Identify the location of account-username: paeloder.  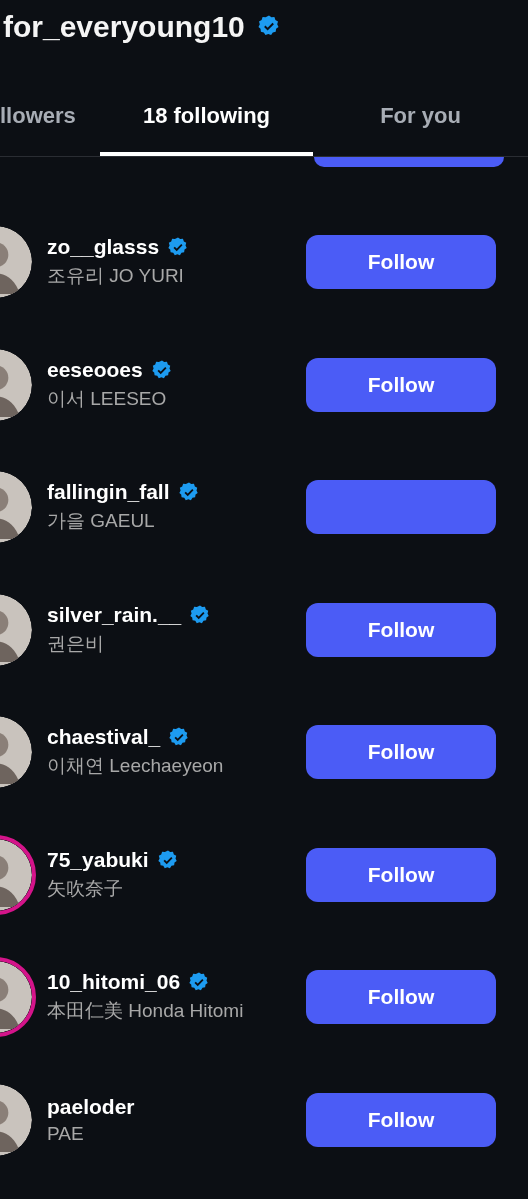
(91, 1106).